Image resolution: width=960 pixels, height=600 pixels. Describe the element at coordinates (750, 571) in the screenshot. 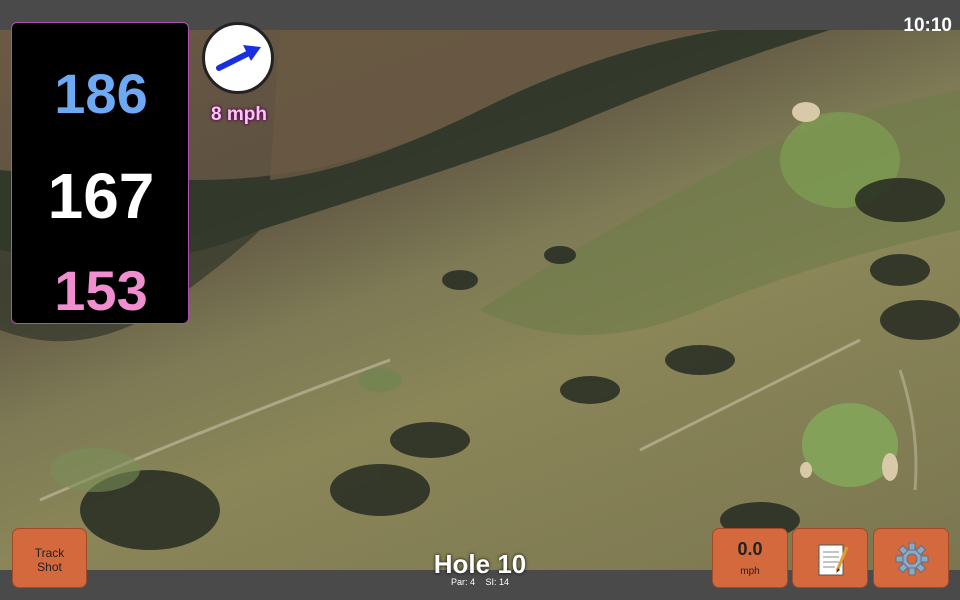

I see `speed-unit: mph` at that location.